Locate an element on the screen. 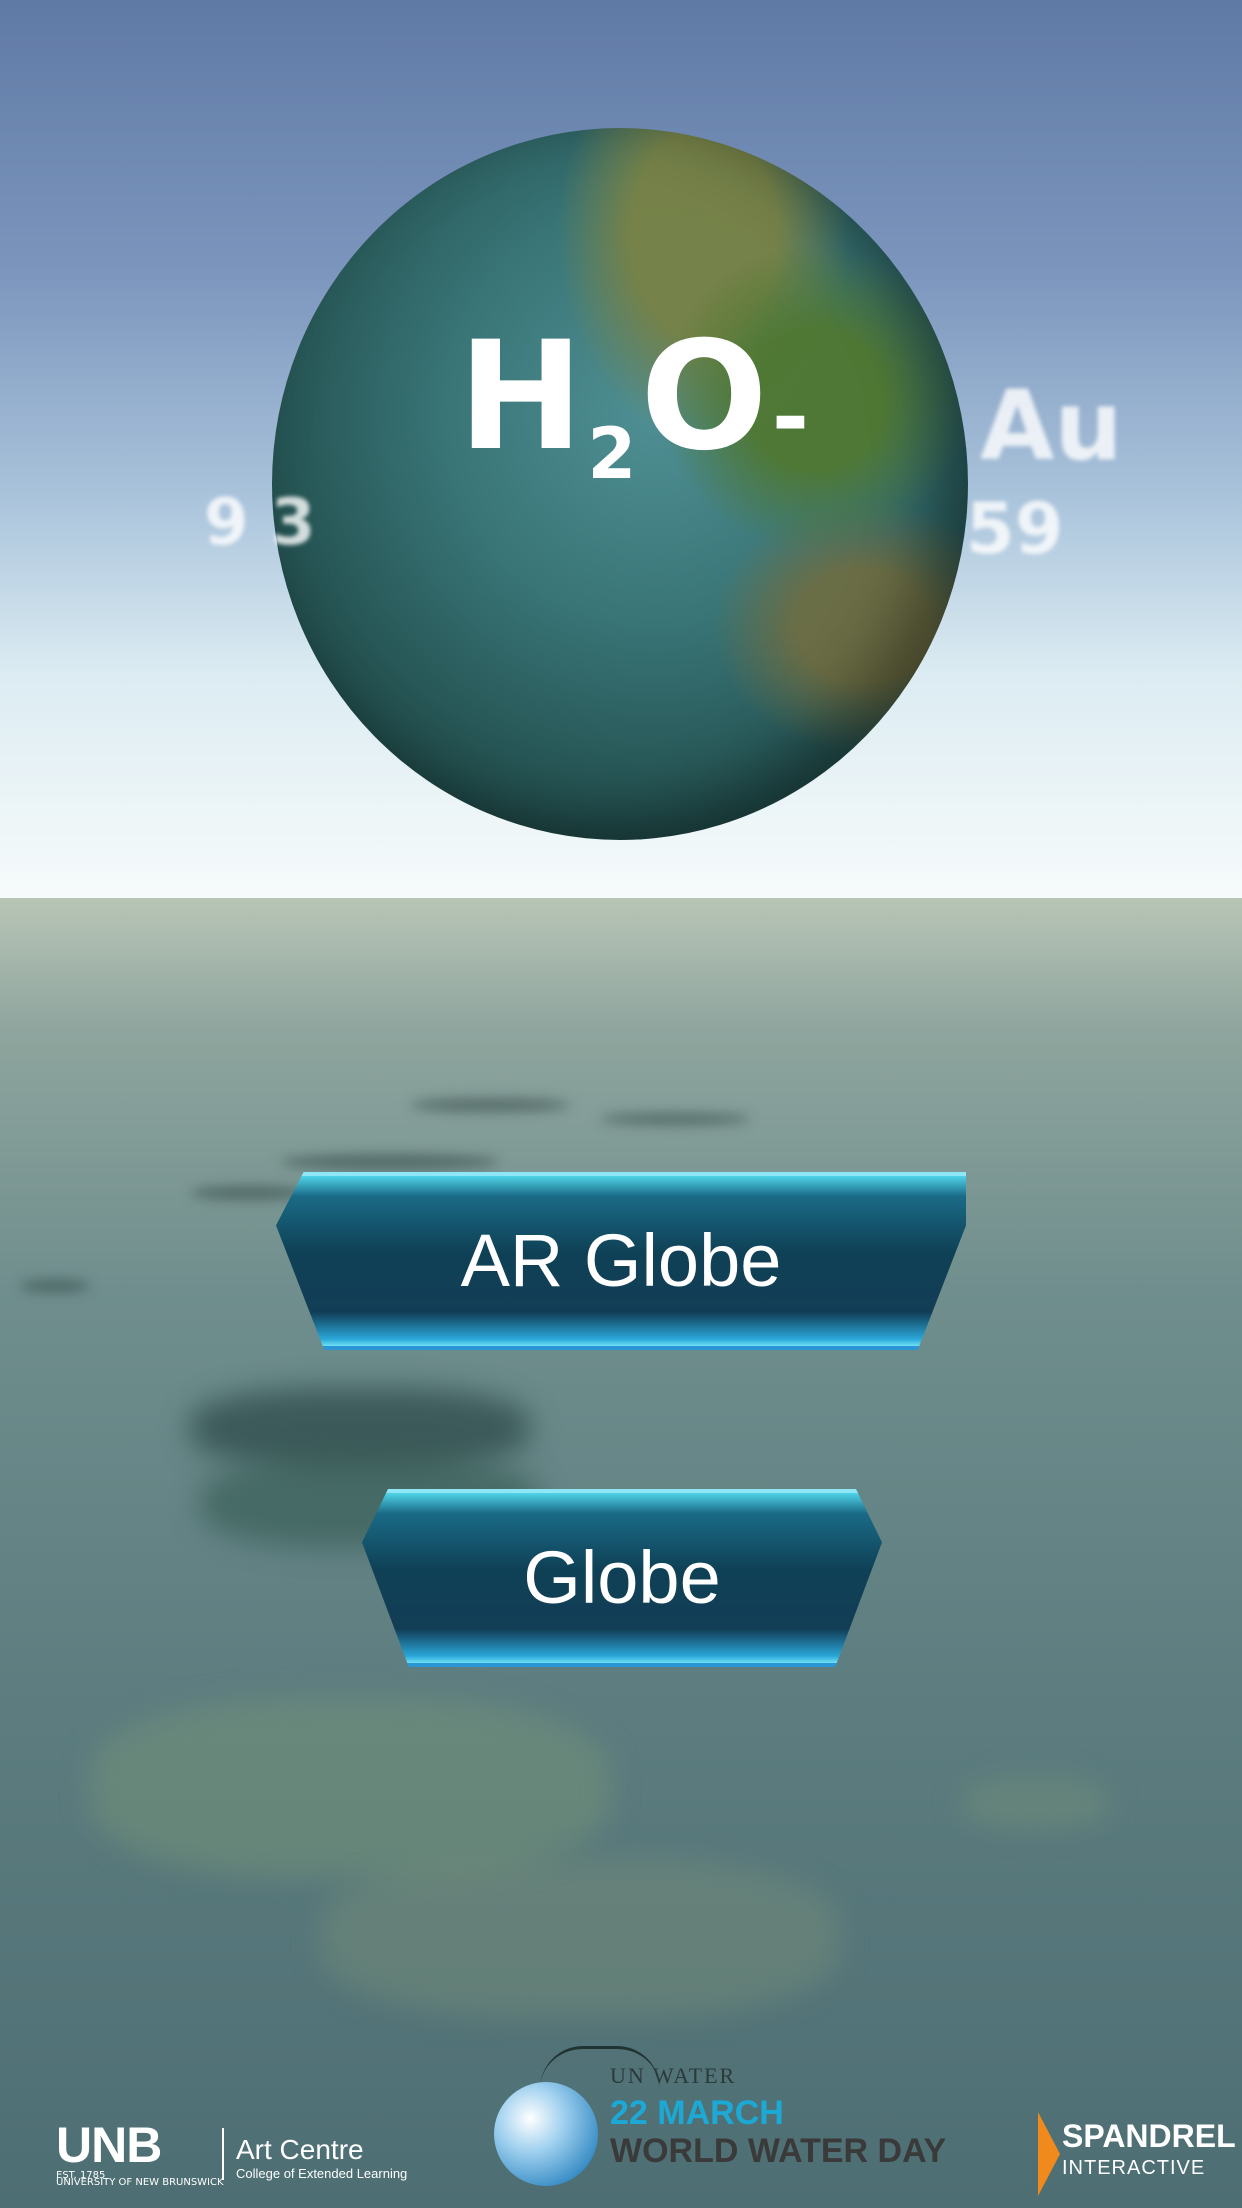  world-water-day-name: WORLD WATER DAY is located at coordinates (778, 2151).